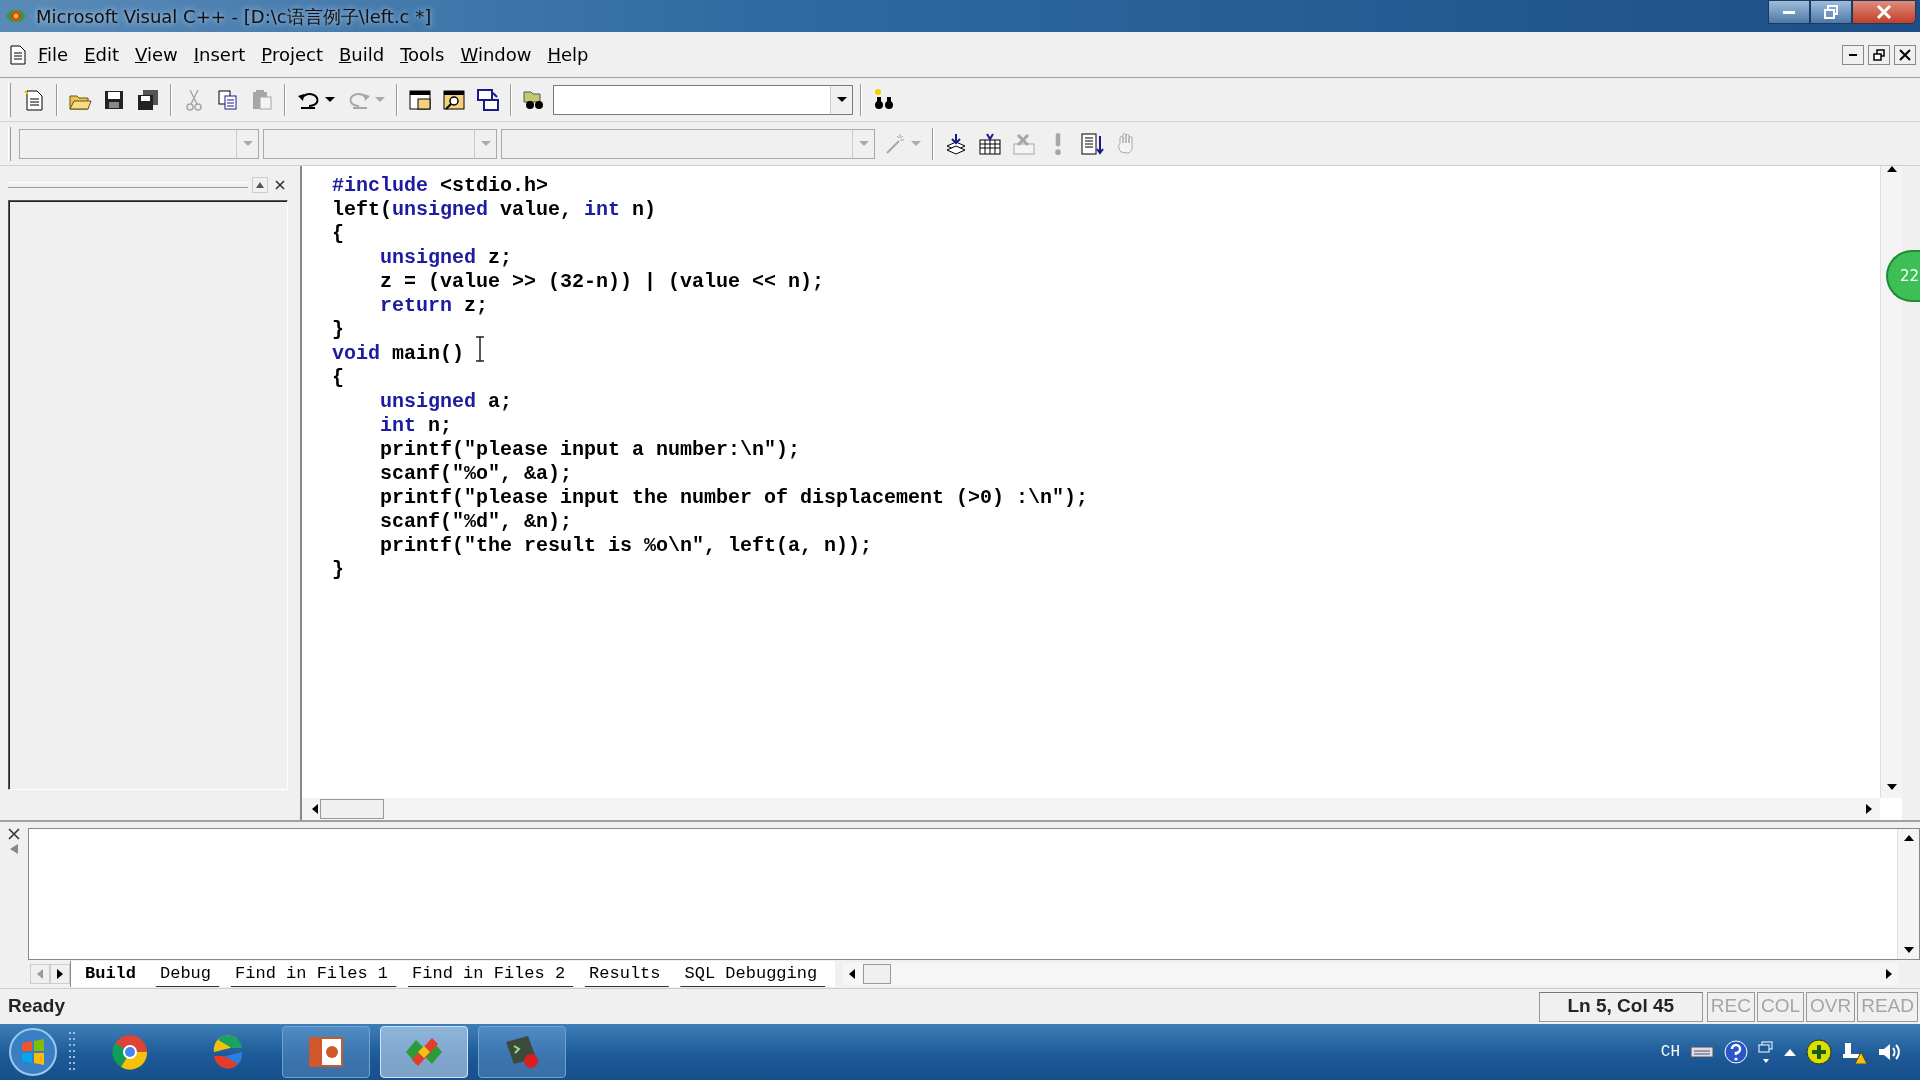 This screenshot has width=1920, height=1080. Describe the element at coordinates (292, 54) in the screenshot. I see `menu-item: Project` at that location.